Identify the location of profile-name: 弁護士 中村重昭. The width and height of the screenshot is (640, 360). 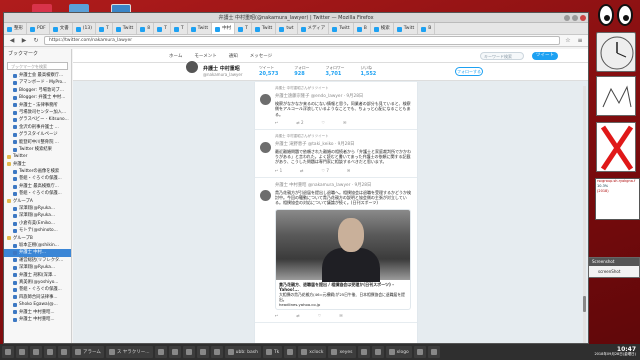
(221, 68).